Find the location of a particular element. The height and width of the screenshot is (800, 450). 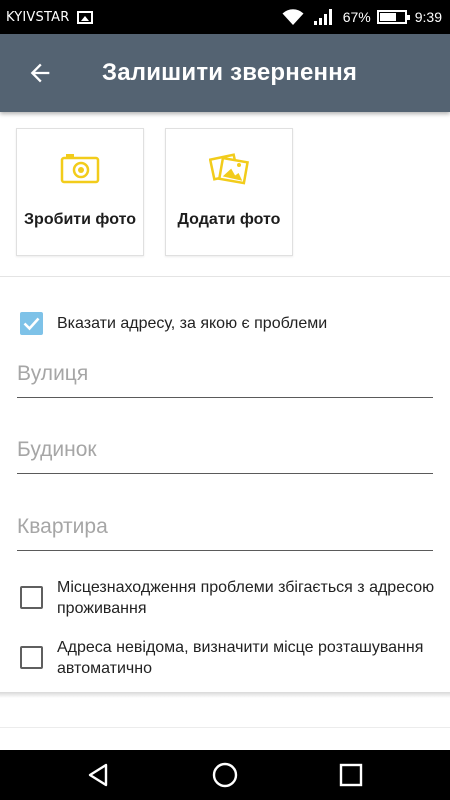

system-nav-bar is located at coordinates (225, 775).